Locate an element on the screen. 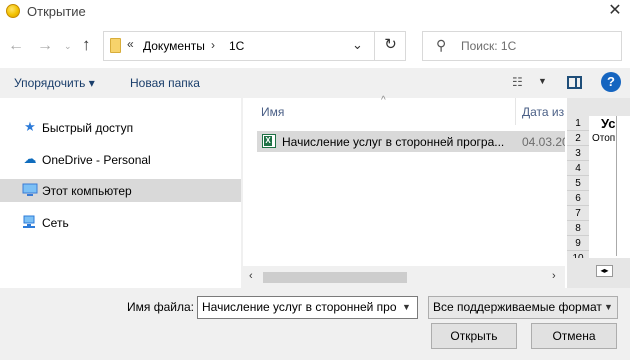 This screenshot has height=360, width=630. forward-arrow-icon: → is located at coordinates (45, 46).